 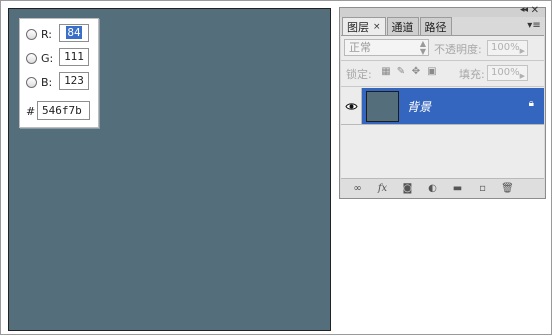 I want to click on color-value-popup: R: 84 G: 111 B: 123 # 546f7b, so click(x=59, y=73).